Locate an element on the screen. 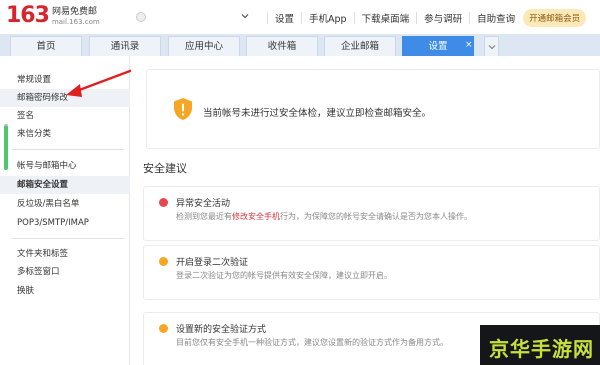 The width and height of the screenshot is (600, 365). watermark-text: 京华手游网 is located at coordinates (541, 349).